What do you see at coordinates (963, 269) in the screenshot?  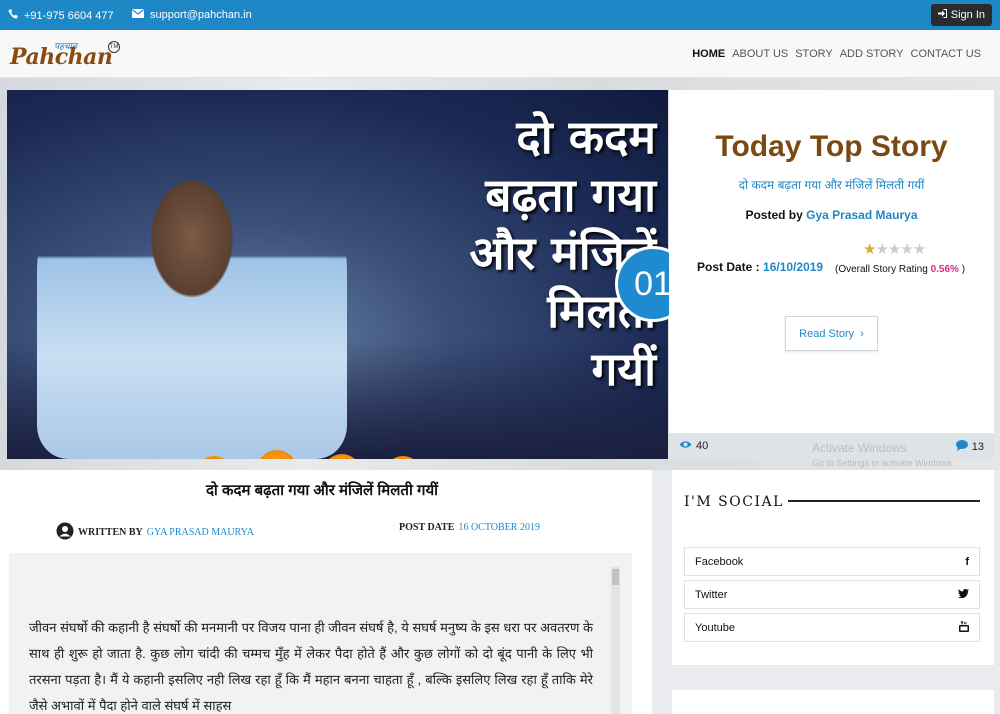 I see `rating-label-close: )` at bounding box center [963, 269].